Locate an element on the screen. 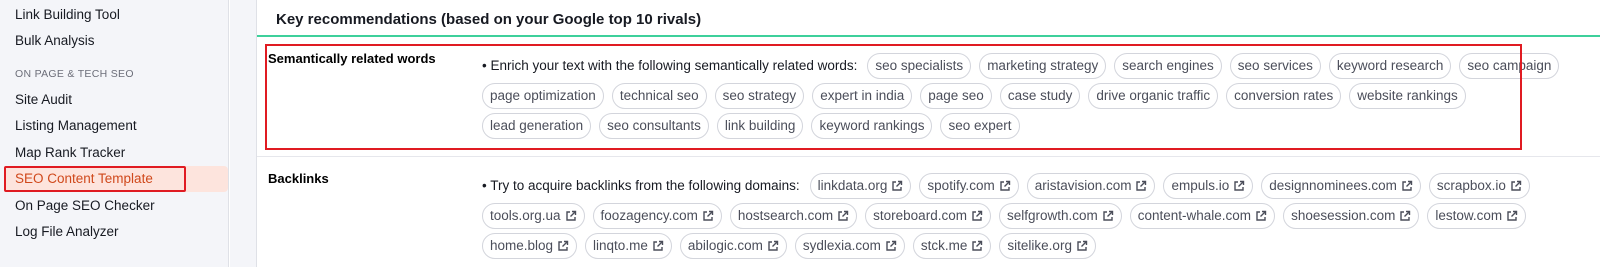 The height and width of the screenshot is (267, 1600). backlink-domain-text: stck.me is located at coordinates (944, 245).